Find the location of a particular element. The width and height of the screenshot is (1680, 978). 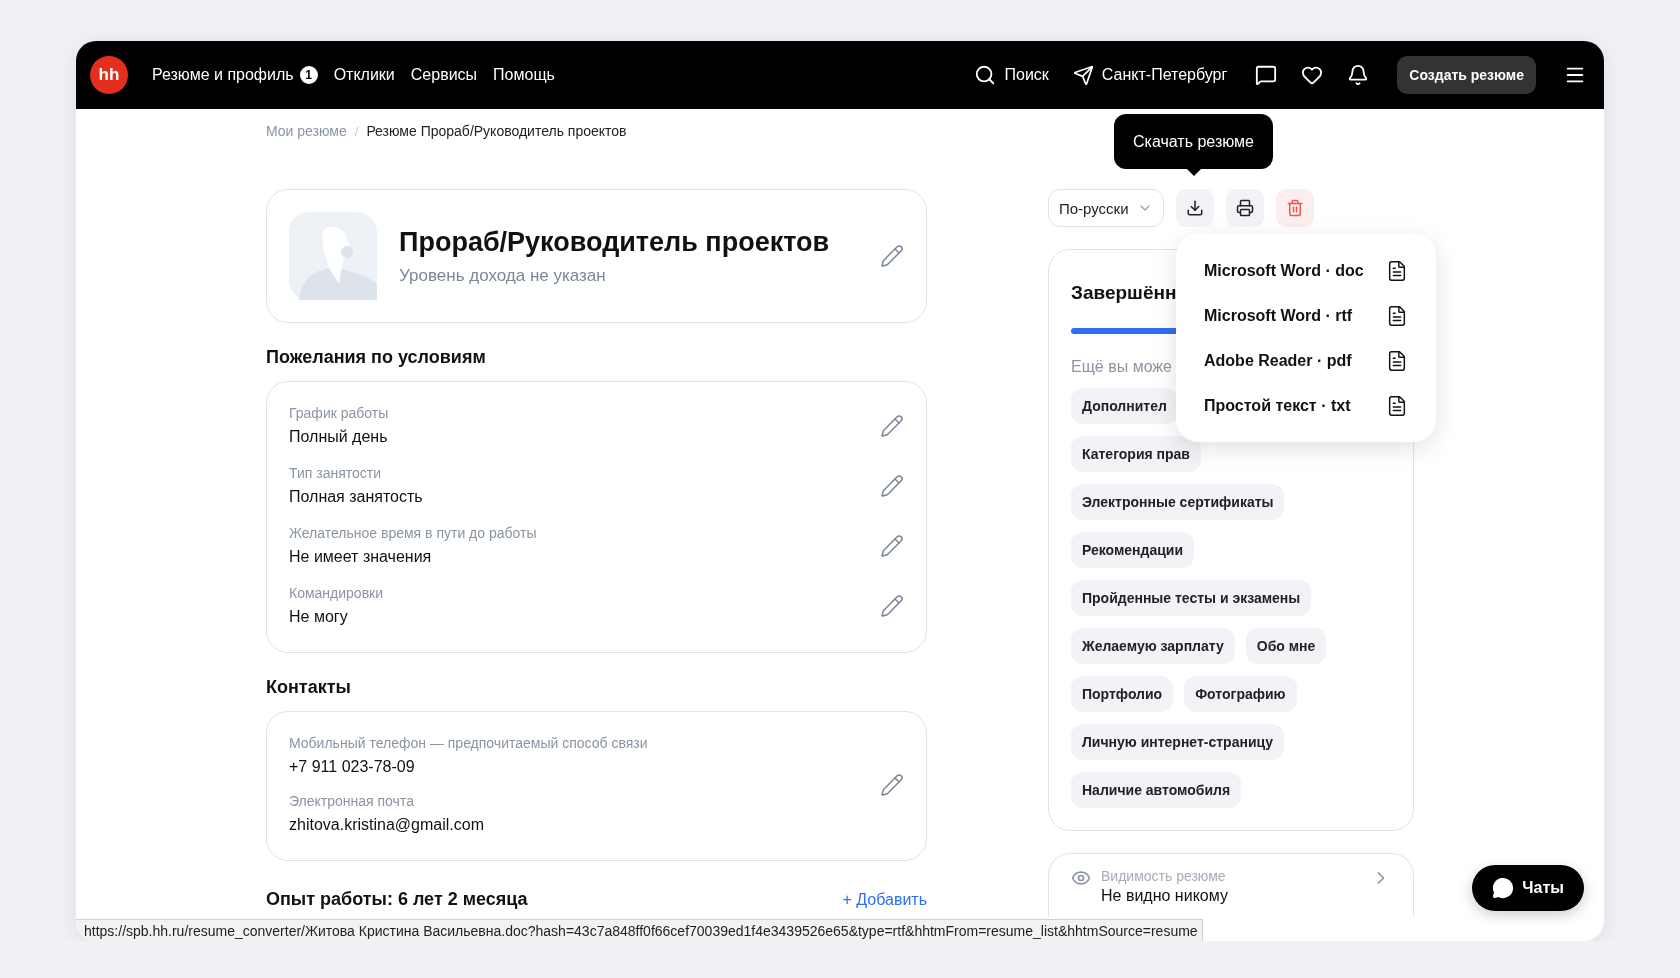

print-button is located at coordinates (1245, 208).